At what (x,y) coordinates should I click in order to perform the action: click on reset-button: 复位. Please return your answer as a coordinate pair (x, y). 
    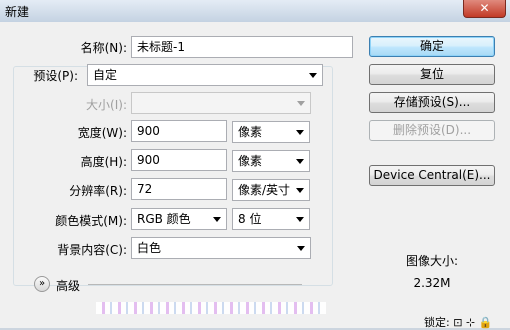
    Looking at the image, I should click on (432, 74).